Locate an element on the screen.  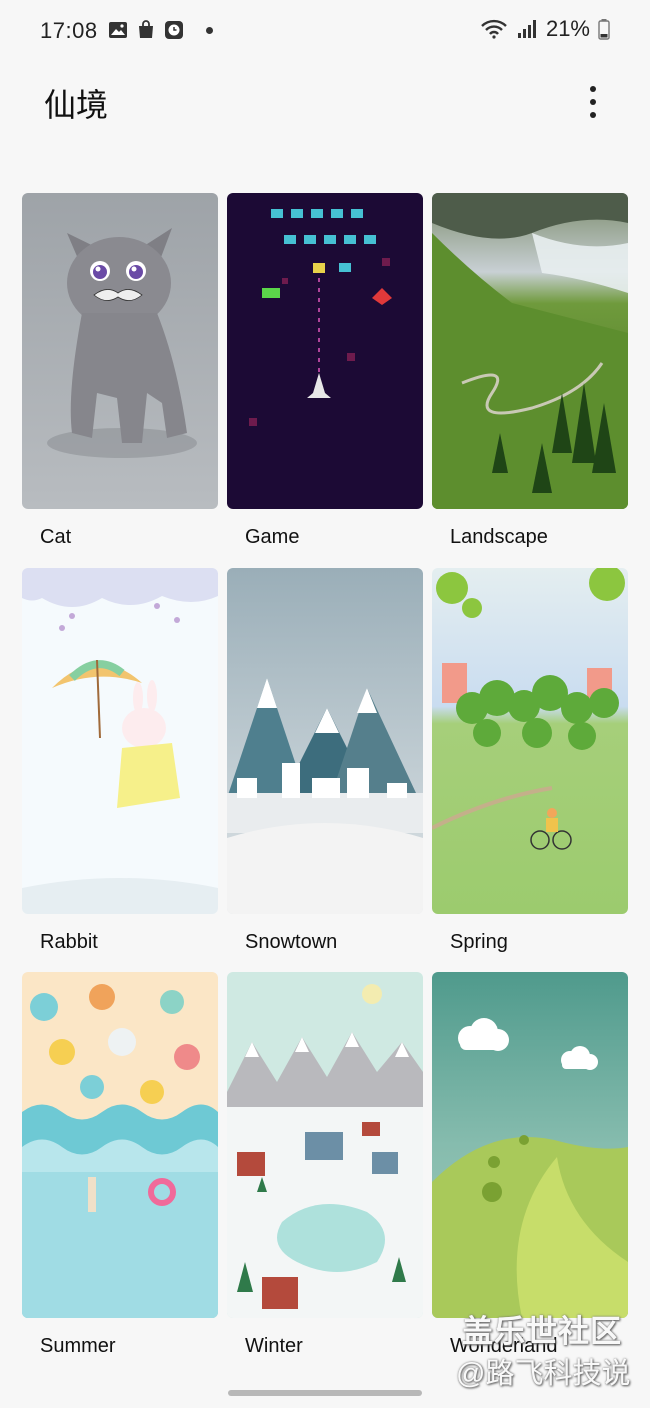
theme-card-rabbit: Rabbit is located at coordinates (120, 761).